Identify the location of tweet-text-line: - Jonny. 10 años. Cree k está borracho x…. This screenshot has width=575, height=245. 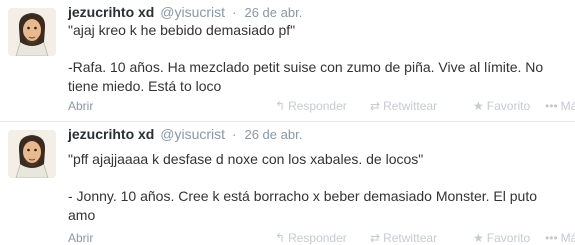
(302, 205).